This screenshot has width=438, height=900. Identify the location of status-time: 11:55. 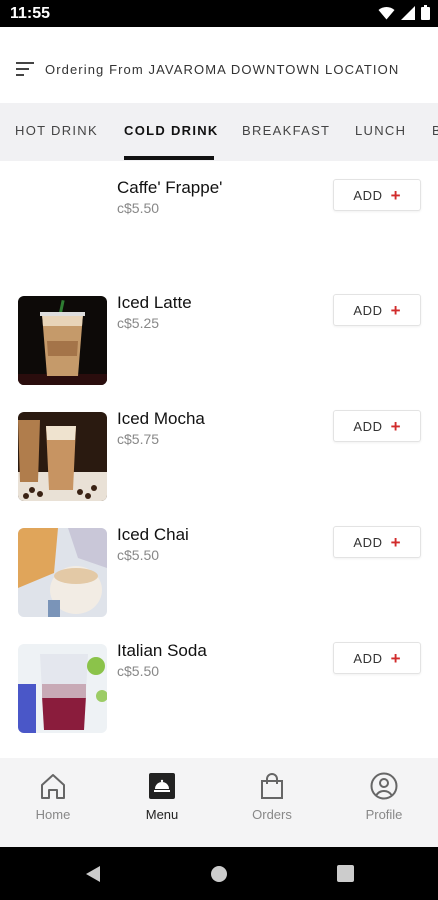
(30, 13).